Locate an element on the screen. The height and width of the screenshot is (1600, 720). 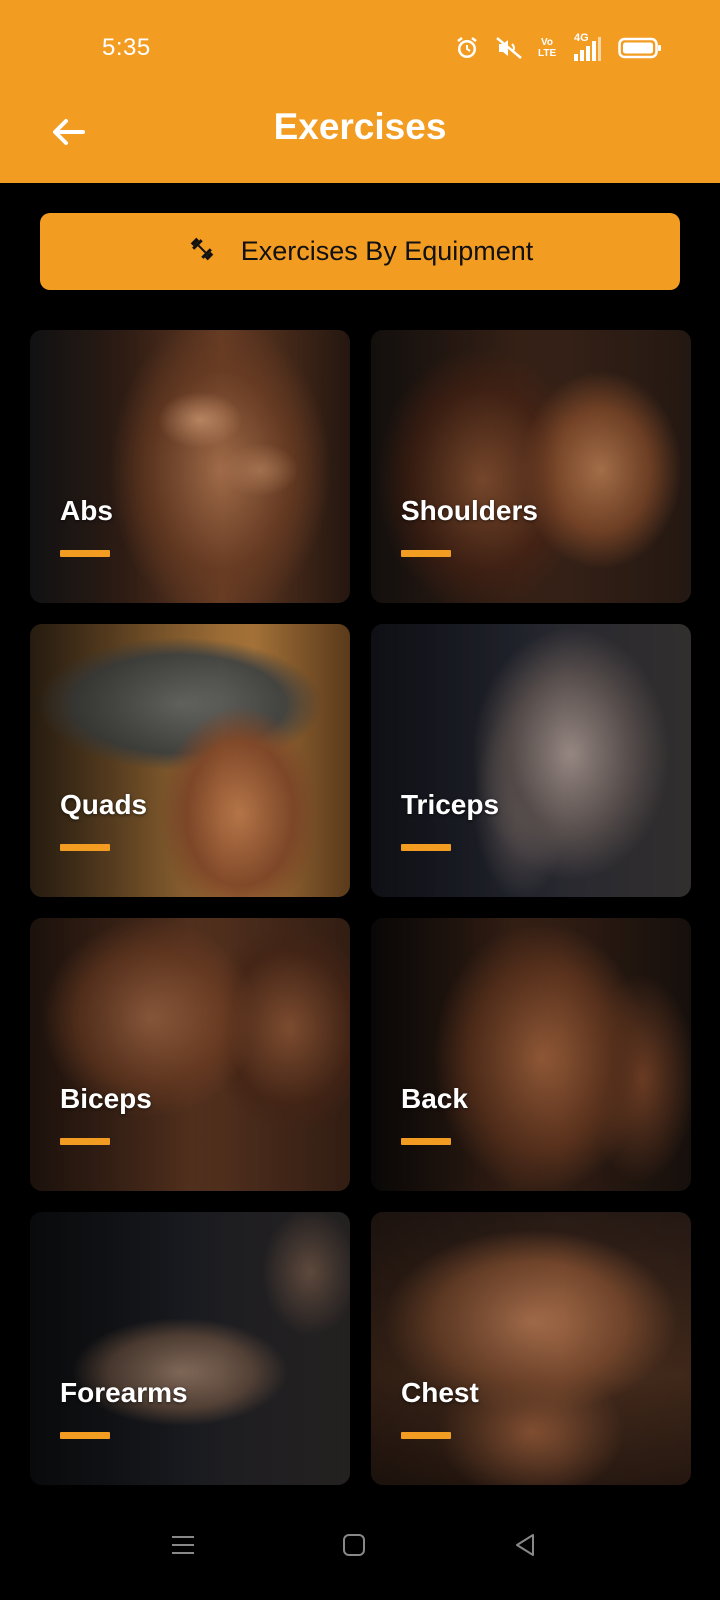
category-label: Abs is located at coordinates (86, 510).